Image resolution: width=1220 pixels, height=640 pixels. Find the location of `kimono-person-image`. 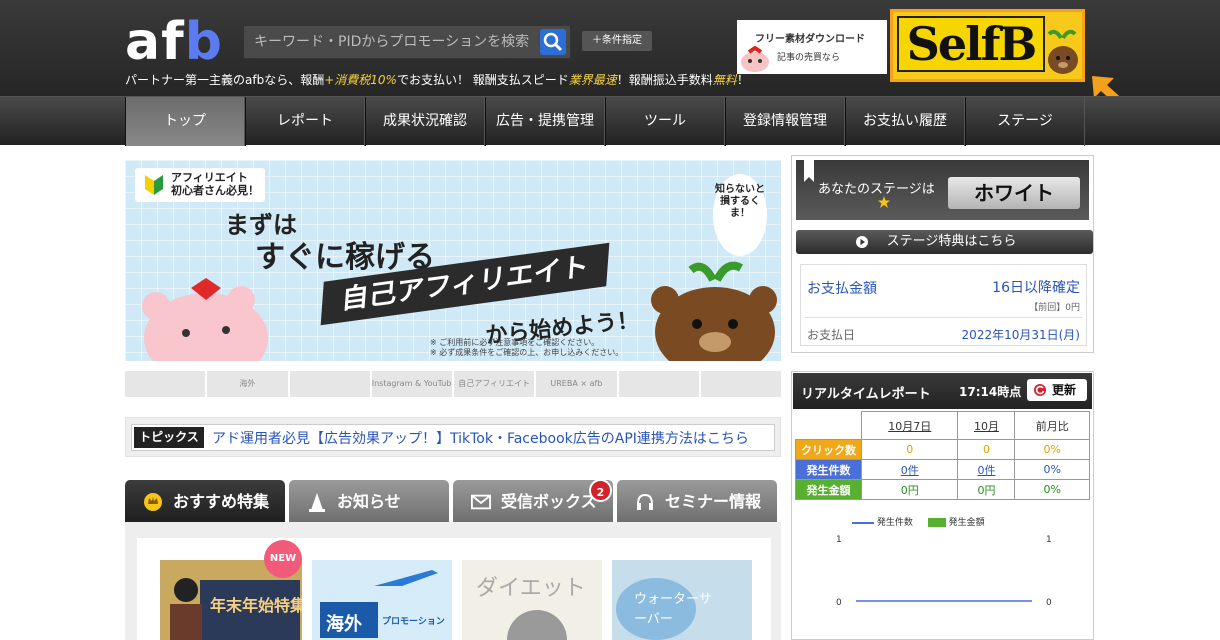

kimono-person-image is located at coordinates (186, 609).